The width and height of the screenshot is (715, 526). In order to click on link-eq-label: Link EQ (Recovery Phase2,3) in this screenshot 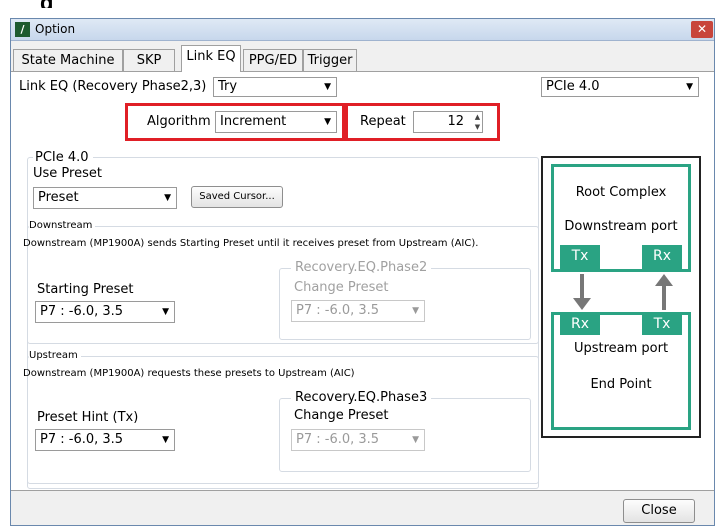, I will do `click(113, 86)`.